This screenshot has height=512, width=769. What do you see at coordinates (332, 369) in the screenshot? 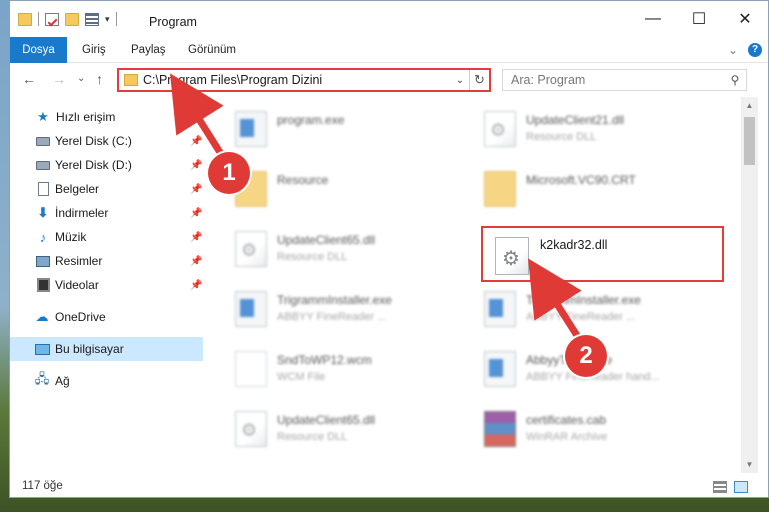
I see `file-item: SndToWP12.wcm WCM File` at bounding box center [332, 369].